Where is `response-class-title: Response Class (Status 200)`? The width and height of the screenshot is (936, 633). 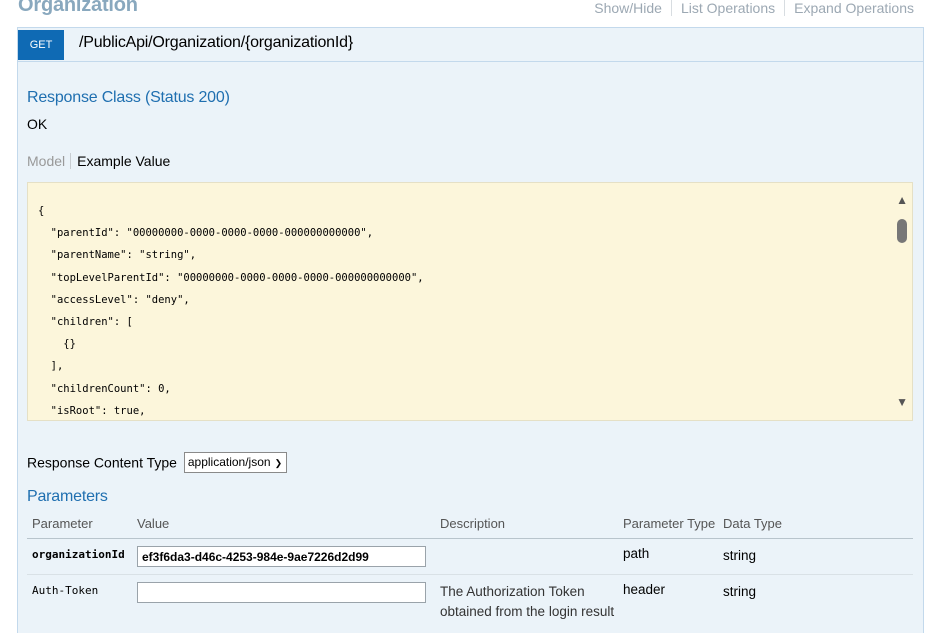 response-class-title: Response Class (Status 200) is located at coordinates (128, 97).